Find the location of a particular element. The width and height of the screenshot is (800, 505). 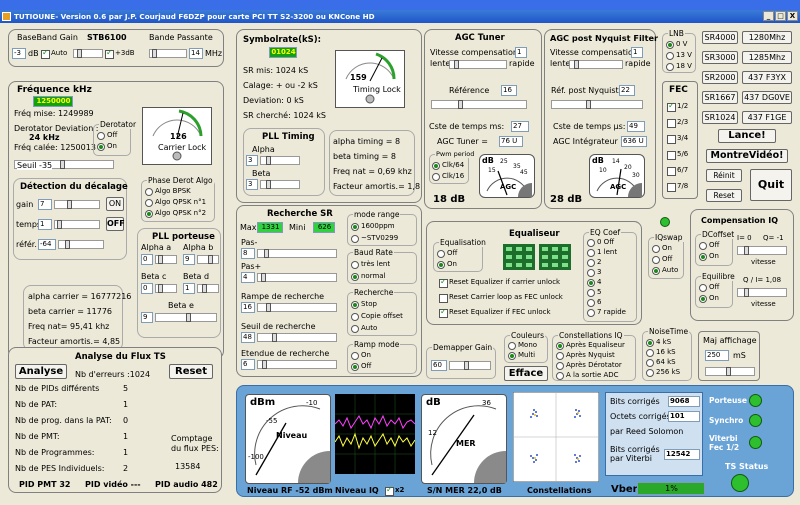

iqswap-auto-radio: Auto is located at coordinates (665, 270).